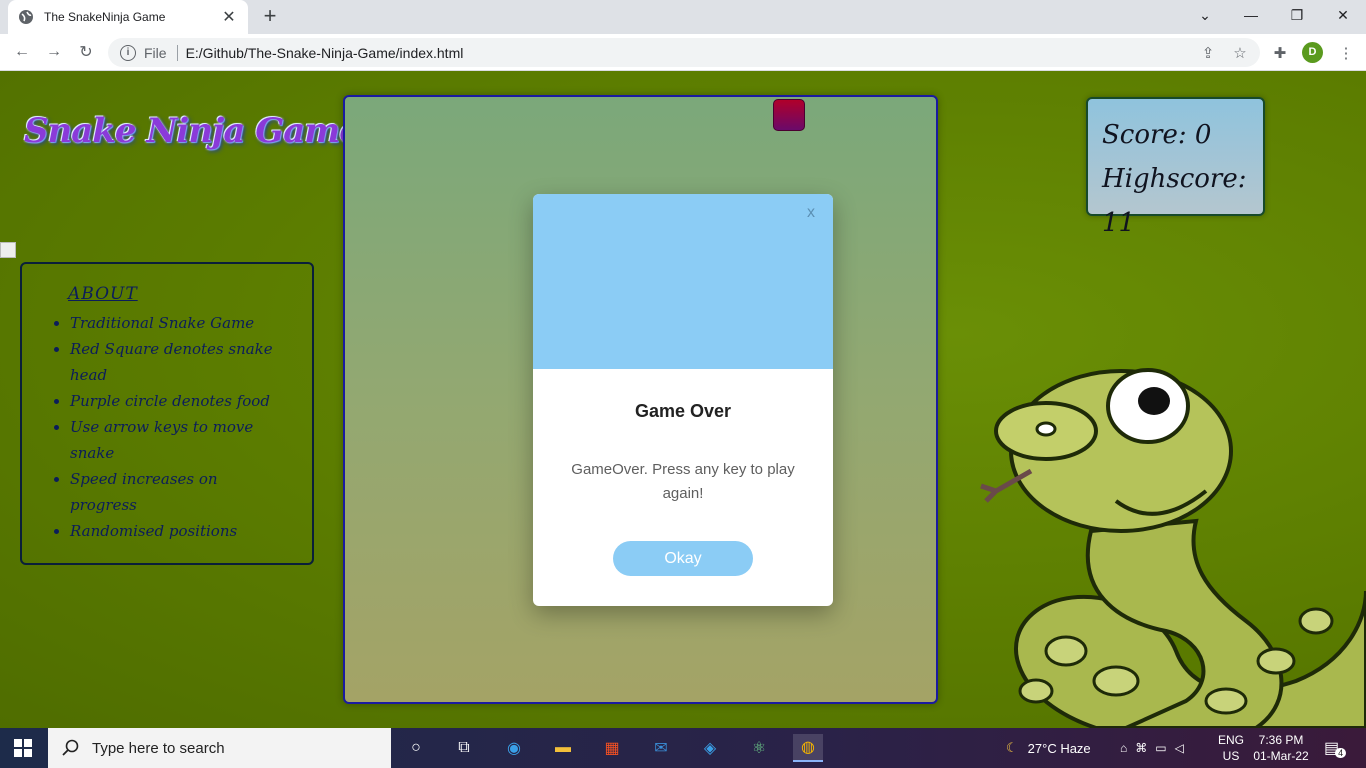 The height and width of the screenshot is (768, 1366). What do you see at coordinates (416, 748) in the screenshot?
I see `cortana-icon: ○` at bounding box center [416, 748].